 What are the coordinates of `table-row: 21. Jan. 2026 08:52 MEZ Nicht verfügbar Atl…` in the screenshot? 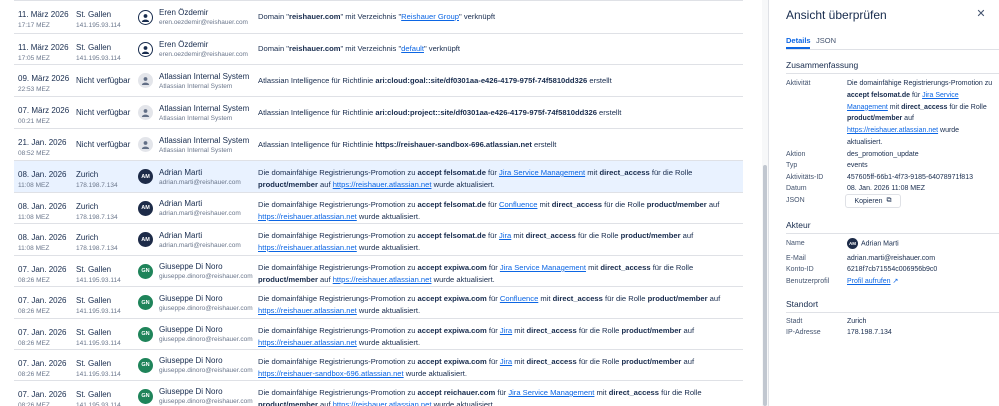 It's located at (378, 144).